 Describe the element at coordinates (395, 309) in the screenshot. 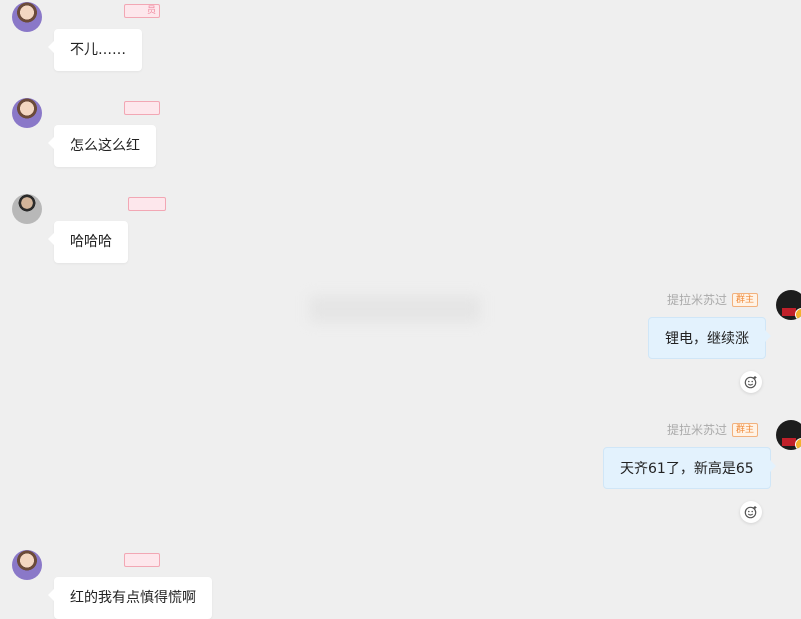

I see `blurred-timestamp` at that location.